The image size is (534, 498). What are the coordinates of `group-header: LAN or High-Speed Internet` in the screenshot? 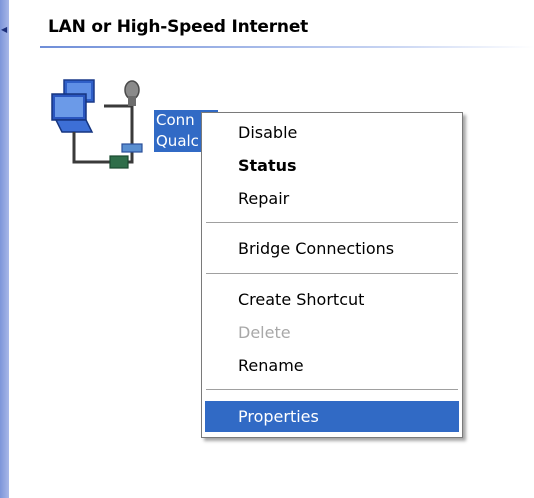 It's located at (178, 27).